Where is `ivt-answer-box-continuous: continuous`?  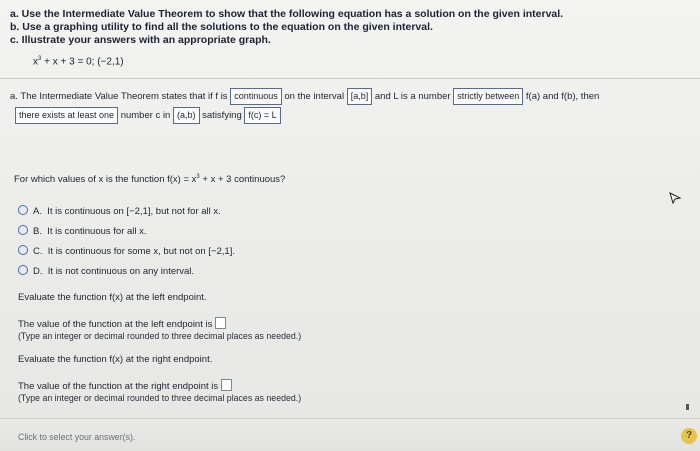
ivt-answer-box-continuous: continuous is located at coordinates (256, 96).